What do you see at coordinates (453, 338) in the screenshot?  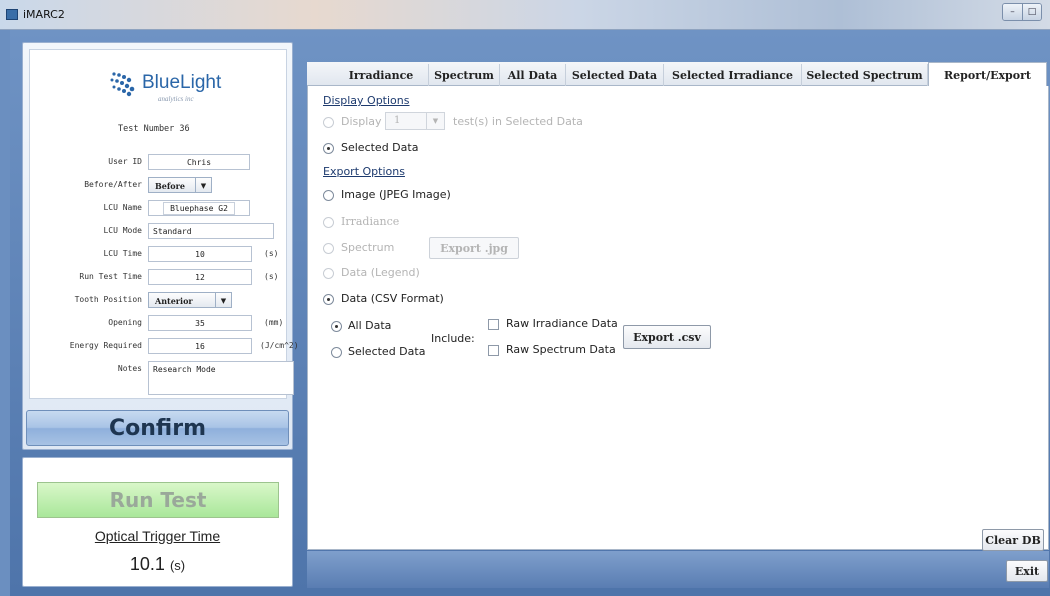 I see `include-label: Include:` at bounding box center [453, 338].